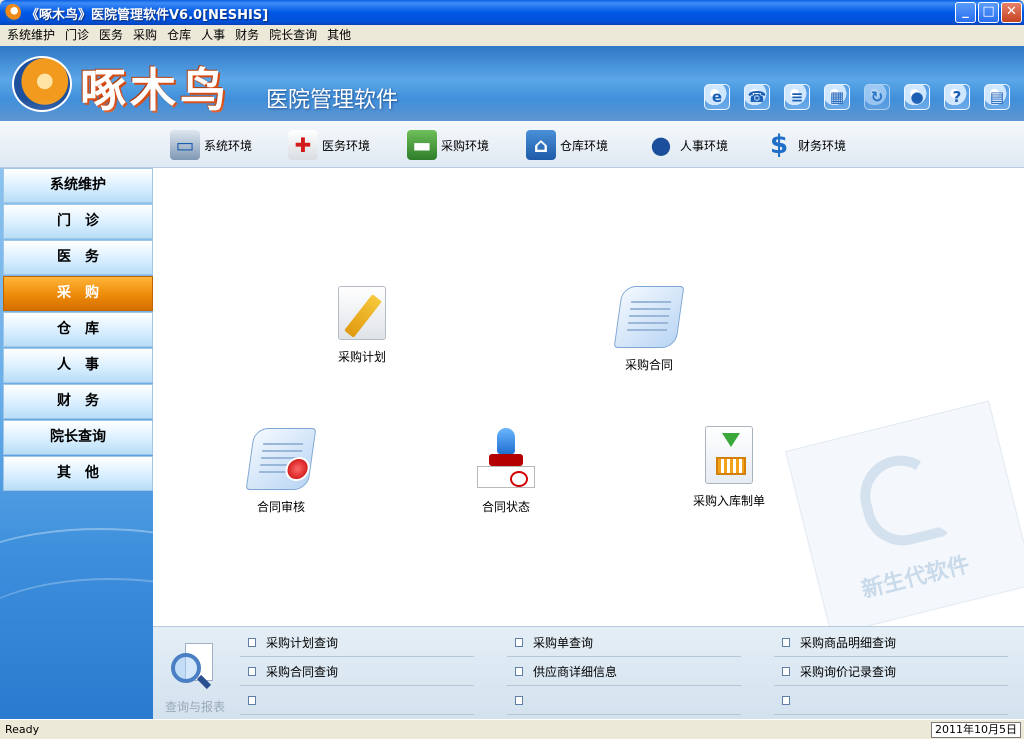 The image size is (1024, 739). What do you see at coordinates (661, 145) in the screenshot?
I see `person-icon: ●` at bounding box center [661, 145].